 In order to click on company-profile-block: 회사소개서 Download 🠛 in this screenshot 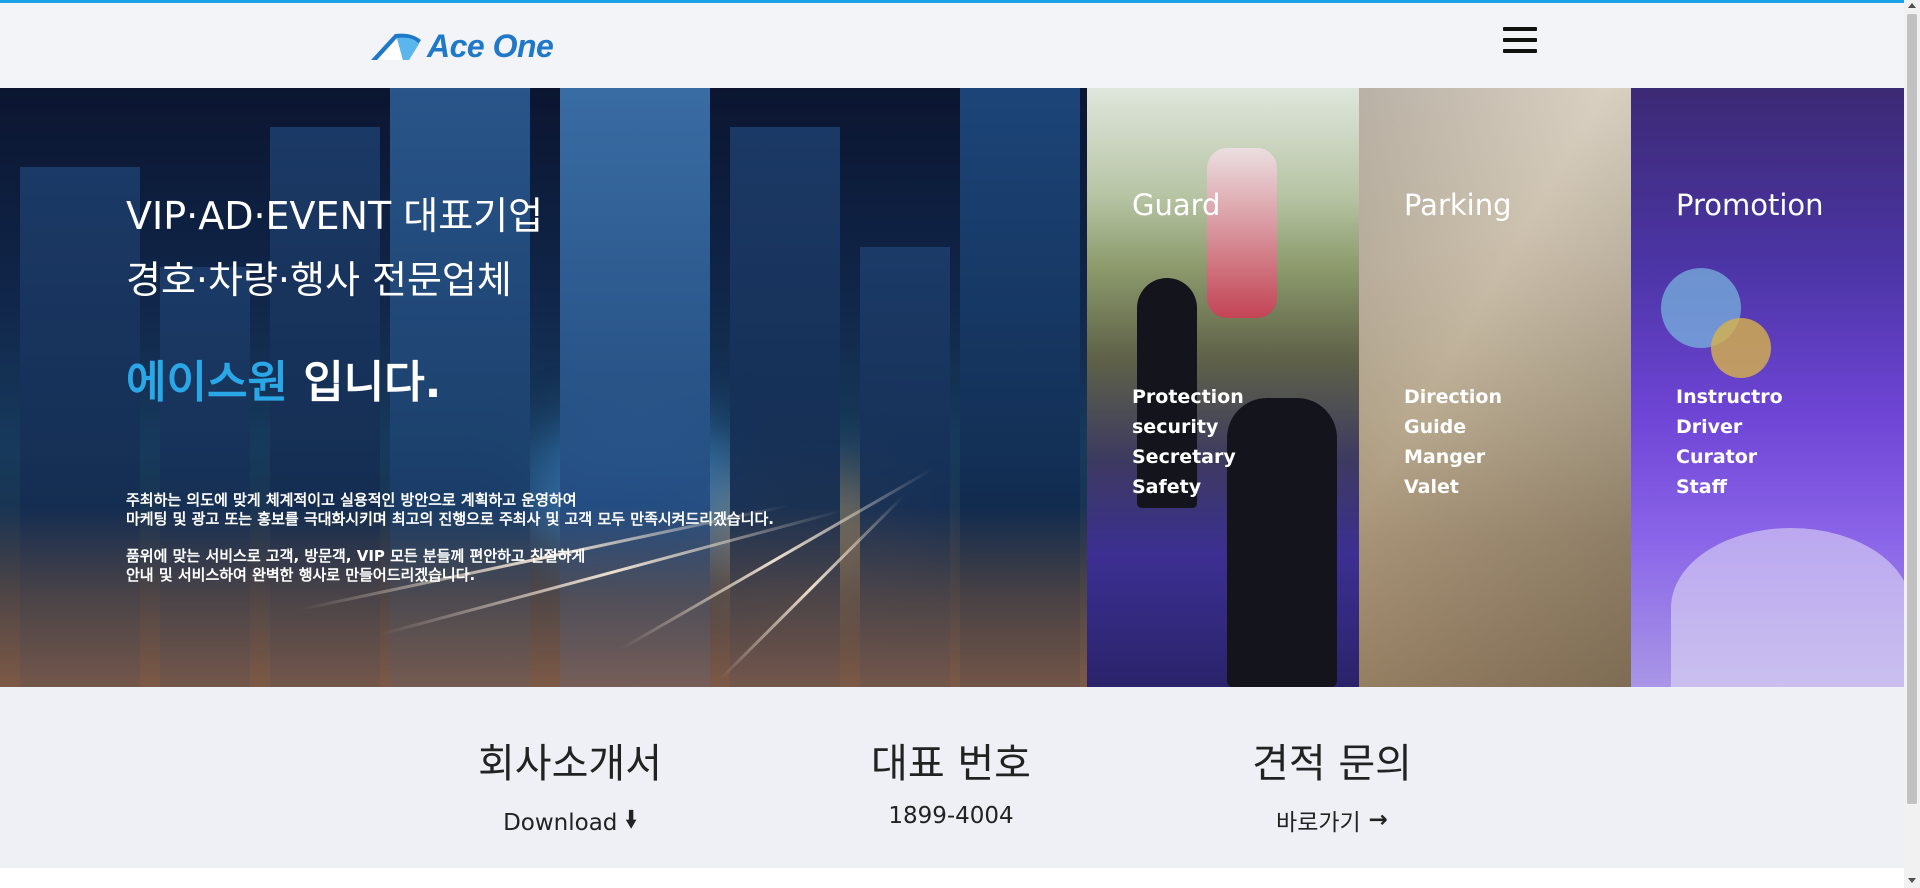, I will do `click(570, 786)`.